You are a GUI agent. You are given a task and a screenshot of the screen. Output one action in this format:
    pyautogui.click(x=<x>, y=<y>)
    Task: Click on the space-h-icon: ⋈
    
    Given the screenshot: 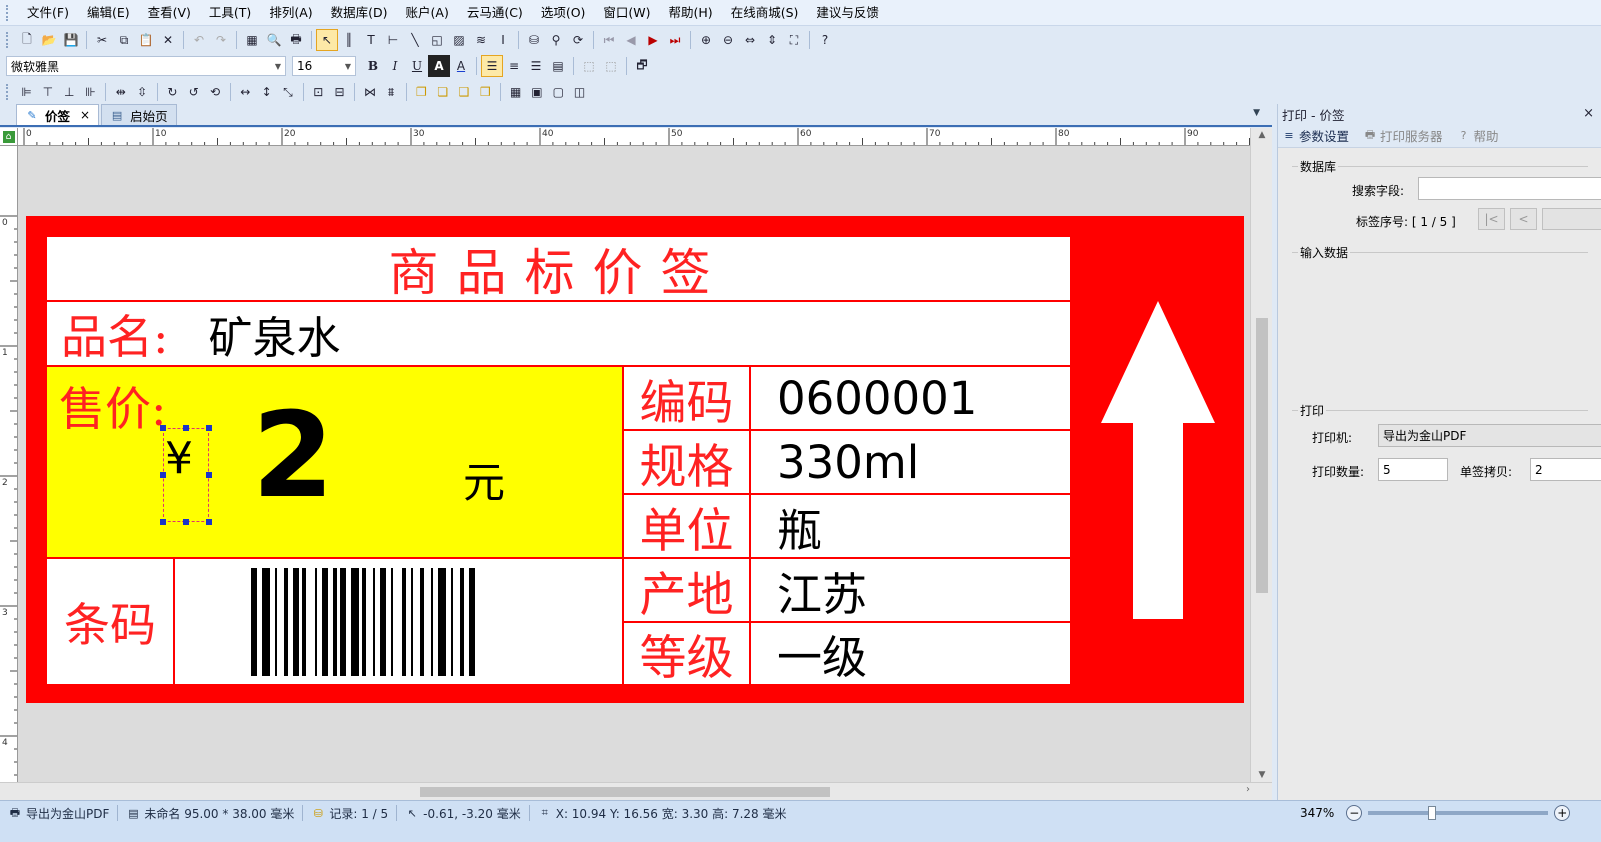 What is the action you would take?
    pyautogui.click(x=369, y=92)
    